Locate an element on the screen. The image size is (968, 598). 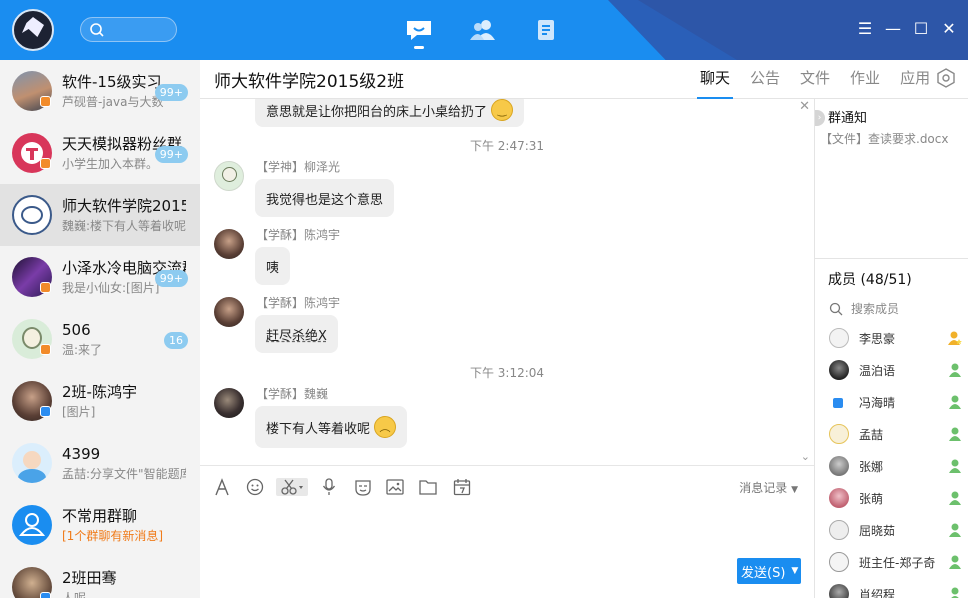
owner-role-icon is located at coordinates (955, 338).